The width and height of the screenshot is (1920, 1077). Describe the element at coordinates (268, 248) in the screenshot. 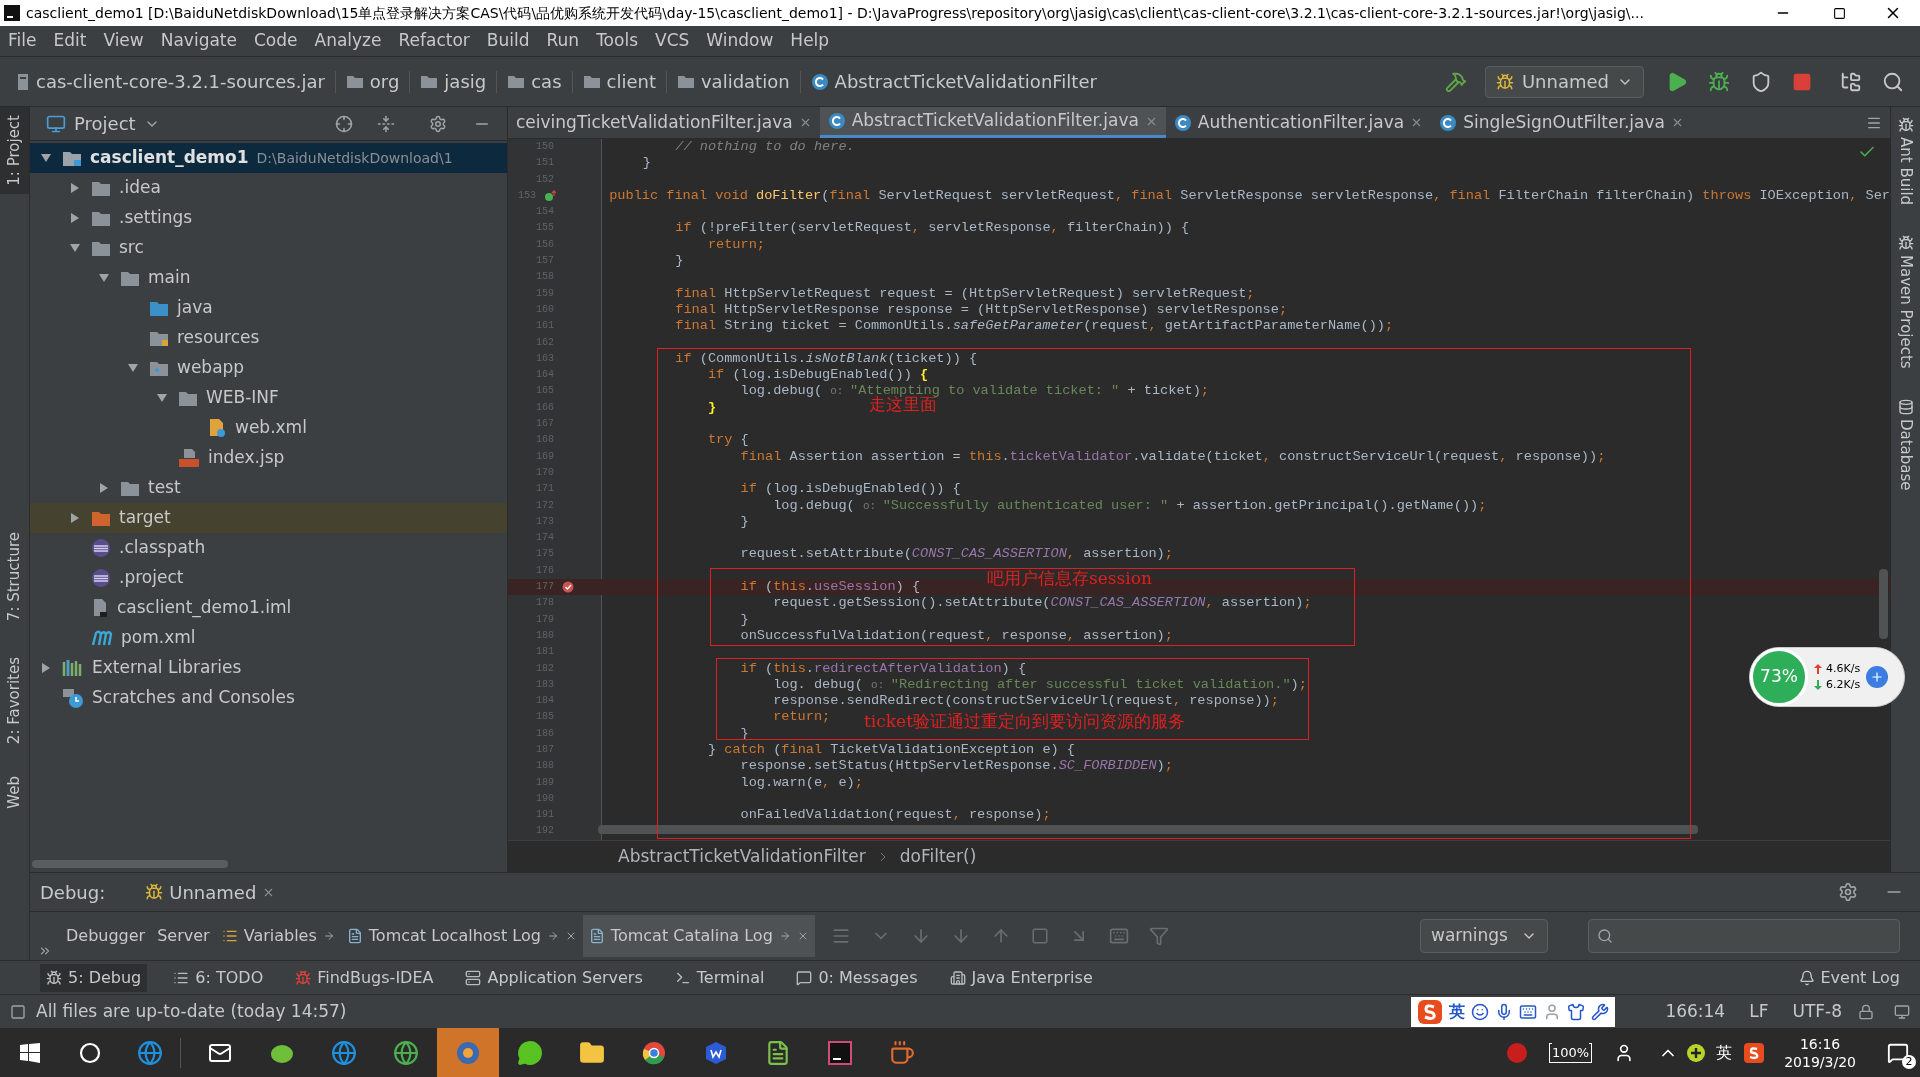

I see `tree-item: src` at that location.